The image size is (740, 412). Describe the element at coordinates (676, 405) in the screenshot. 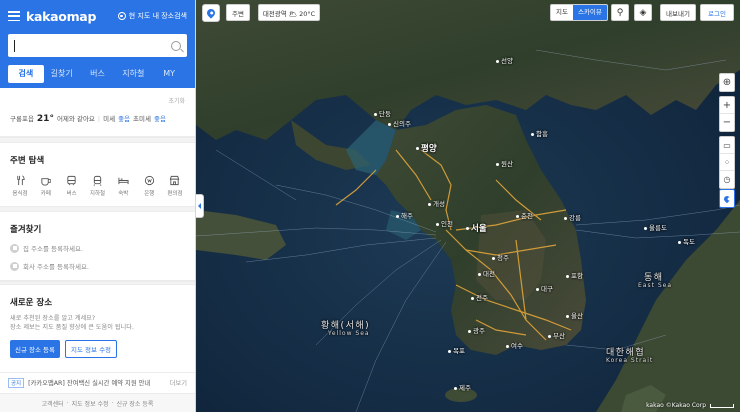

I see `map-attribution: kakao ©Kakao Corp` at that location.